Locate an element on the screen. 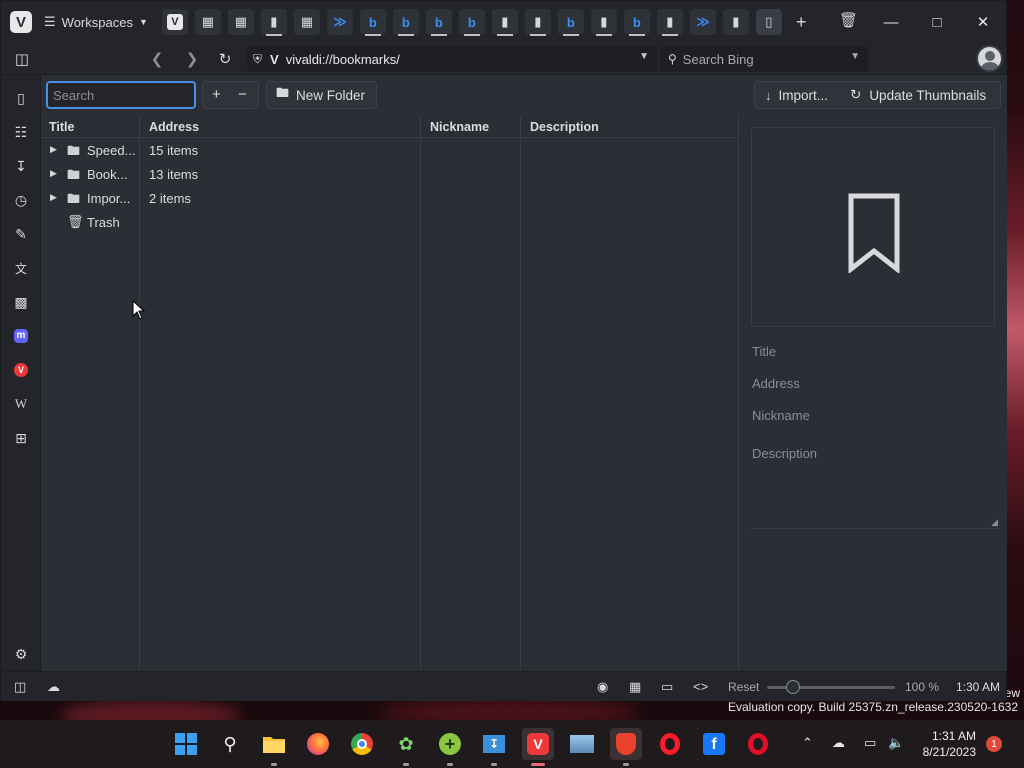 Image resolution: width=1024 pixels, height=768 pixels. tree-row-speed-dials: ▶ 🖿 Speed... 15 items is located at coordinates (389, 150).